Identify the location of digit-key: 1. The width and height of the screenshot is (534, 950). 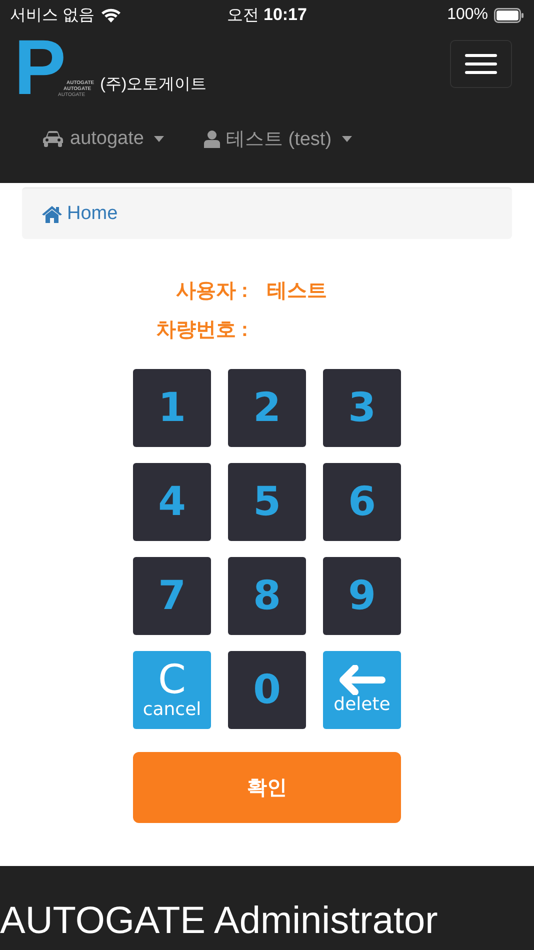
(172, 408).